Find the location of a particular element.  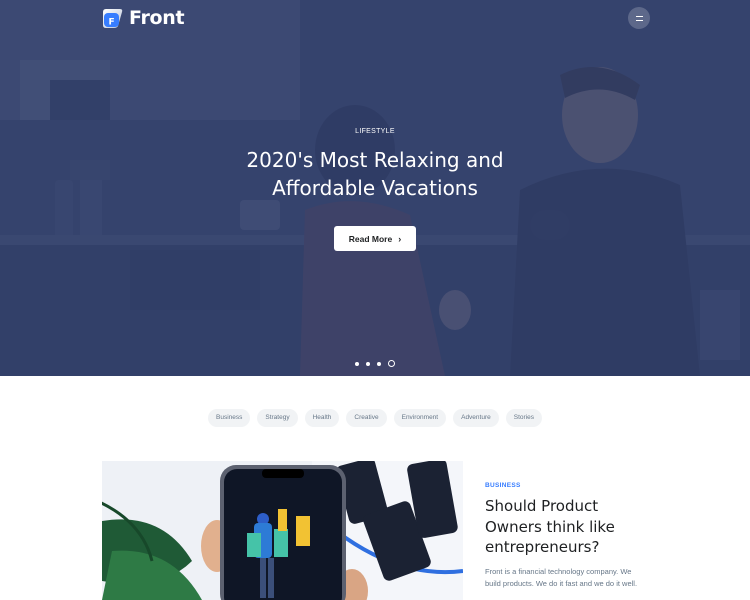

brand-logo: F Front is located at coordinates (143, 18).